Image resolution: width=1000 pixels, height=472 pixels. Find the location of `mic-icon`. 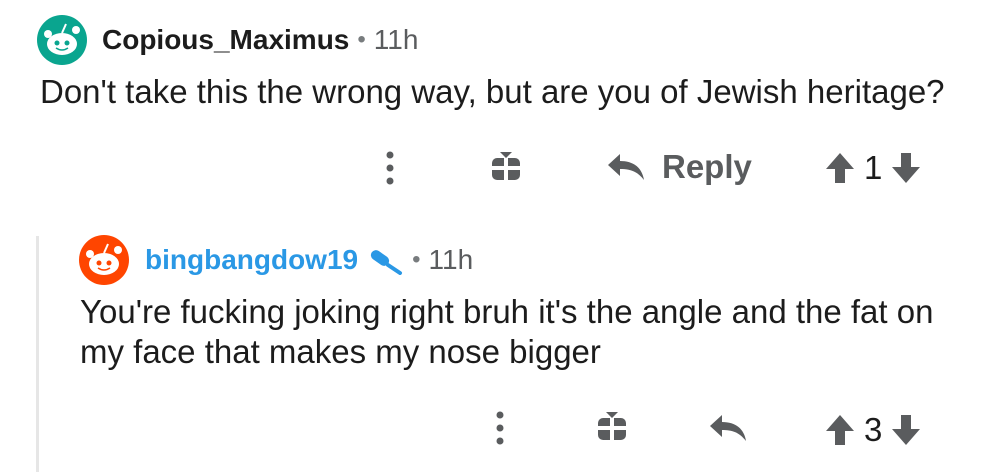

mic-icon is located at coordinates (386, 260).